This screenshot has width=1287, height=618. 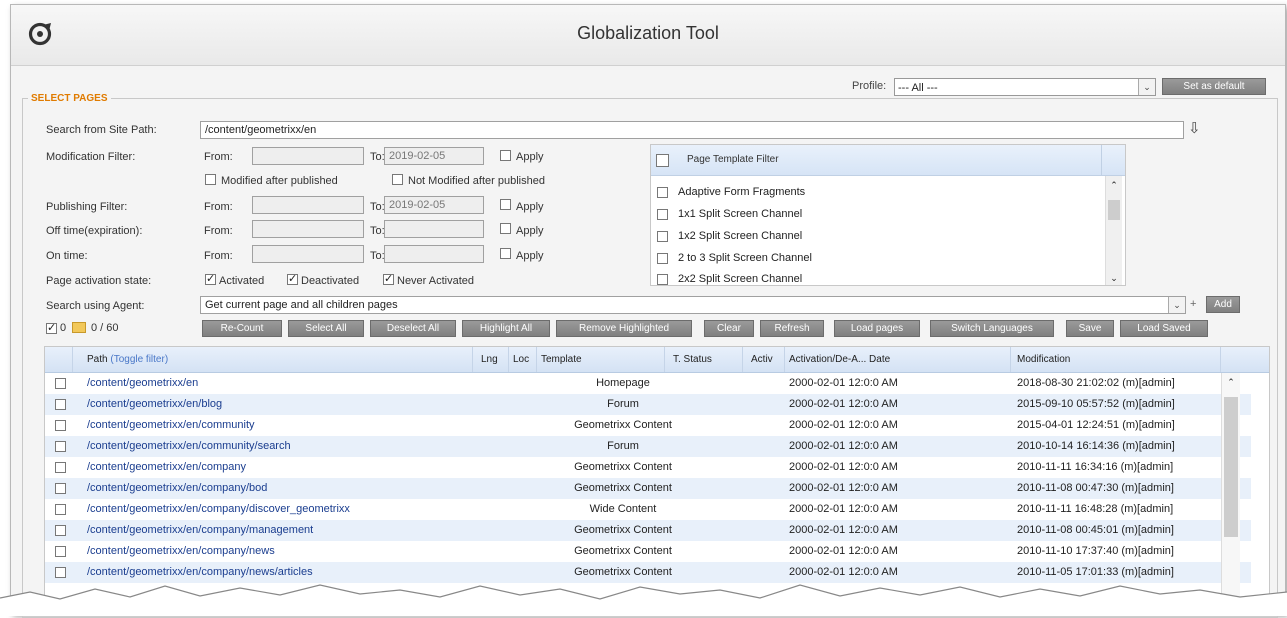 What do you see at coordinates (704, 359) in the screenshot?
I see `t-status-column-header: T. Status` at bounding box center [704, 359].